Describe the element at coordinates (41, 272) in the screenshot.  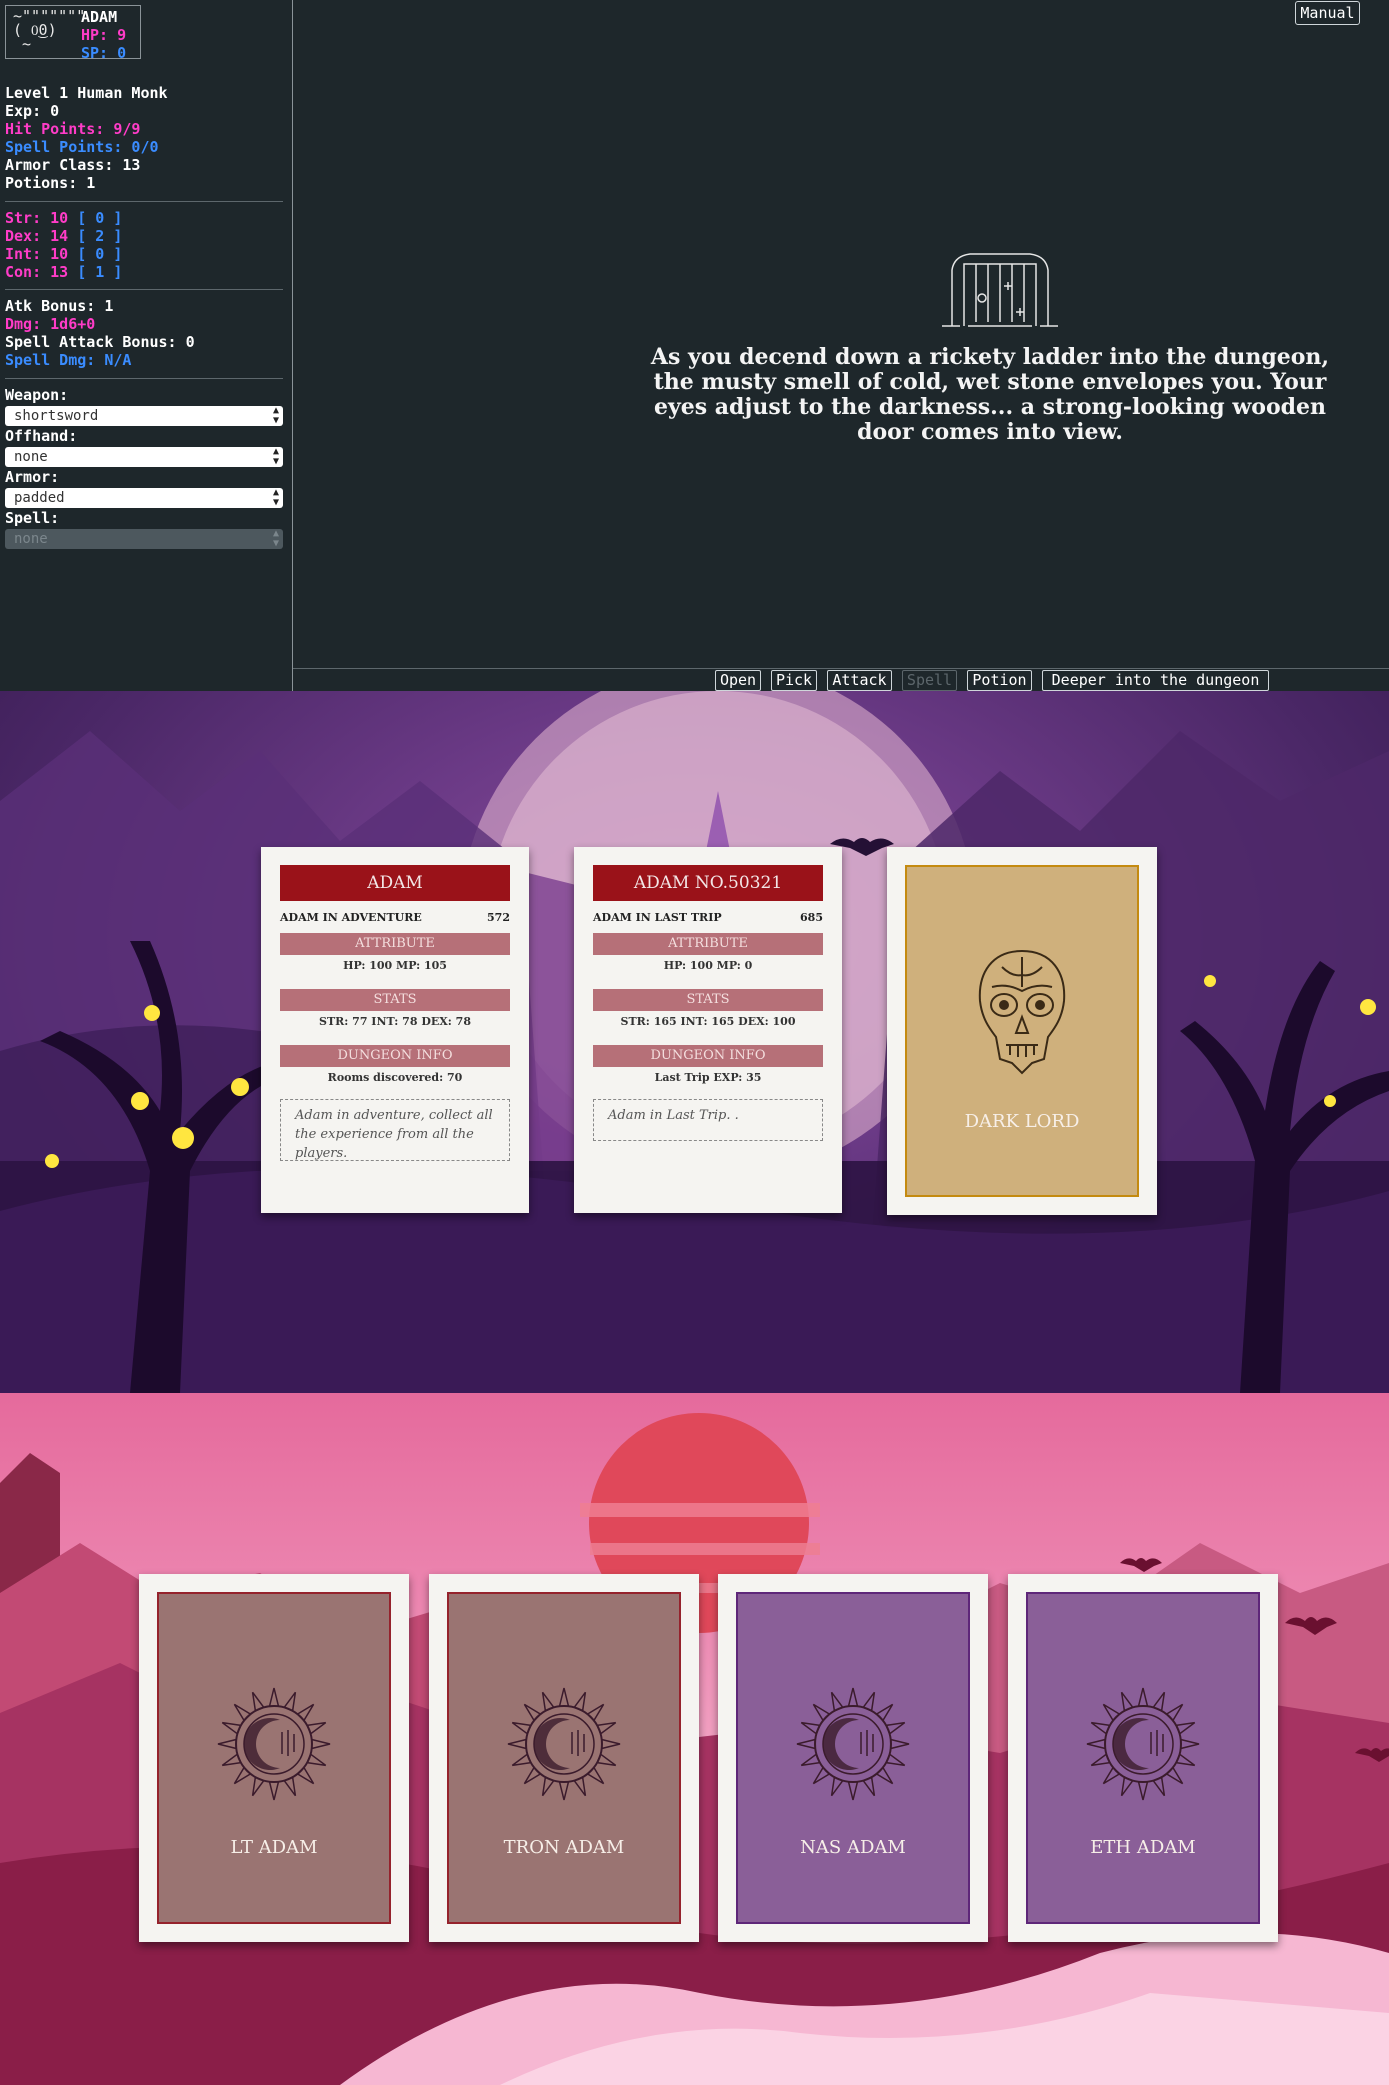
I see `con-label: Con: 13` at that location.